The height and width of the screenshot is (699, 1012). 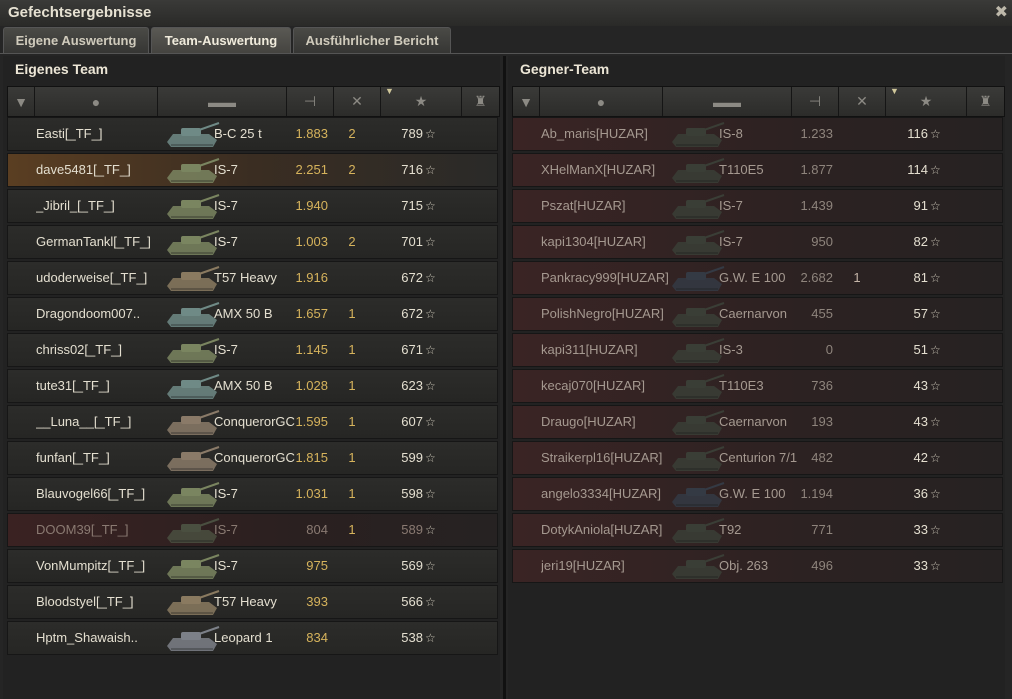 I want to click on tank-icon: ▬▬, so click(x=222, y=101).